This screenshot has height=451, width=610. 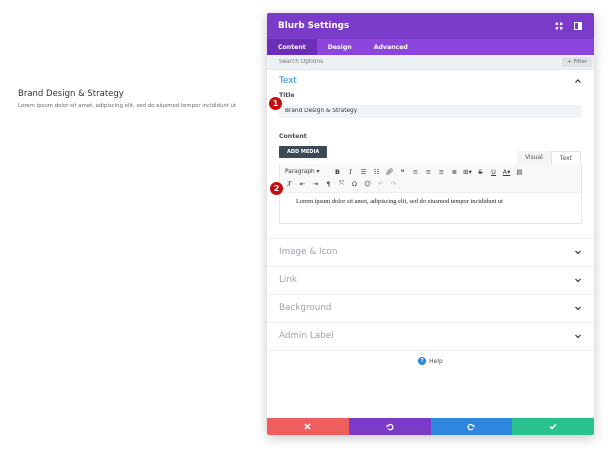 I want to click on title-input, so click(x=430, y=111).